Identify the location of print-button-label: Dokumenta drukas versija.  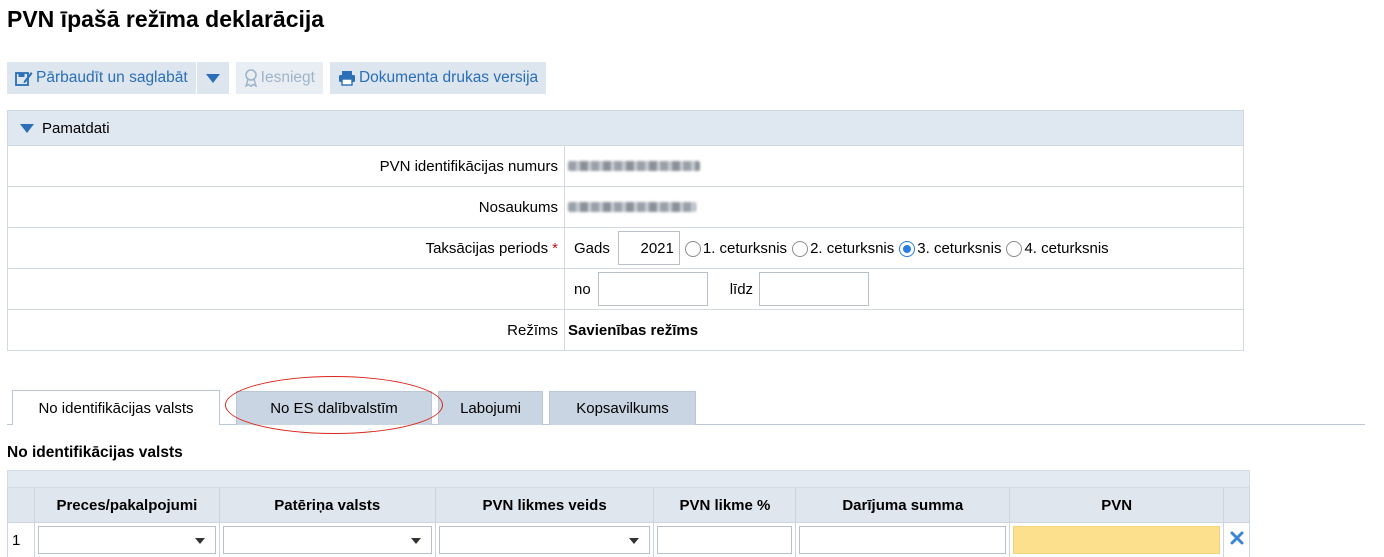
(448, 77).